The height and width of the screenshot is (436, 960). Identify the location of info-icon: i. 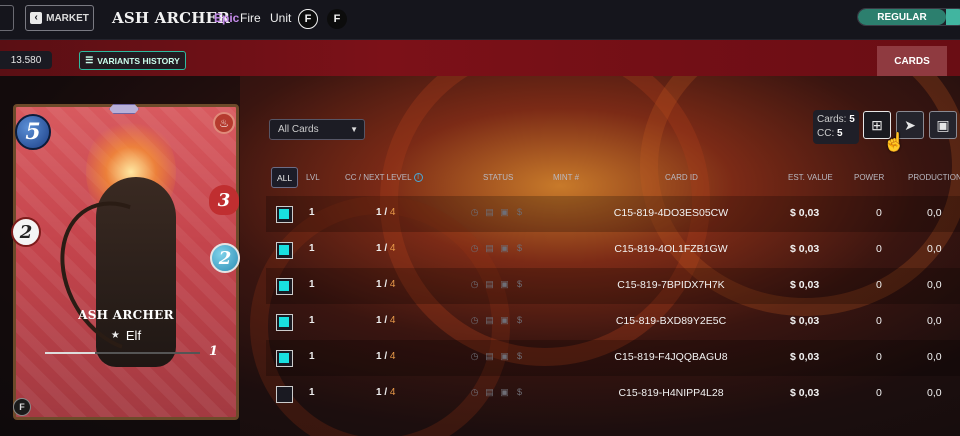
(418, 178).